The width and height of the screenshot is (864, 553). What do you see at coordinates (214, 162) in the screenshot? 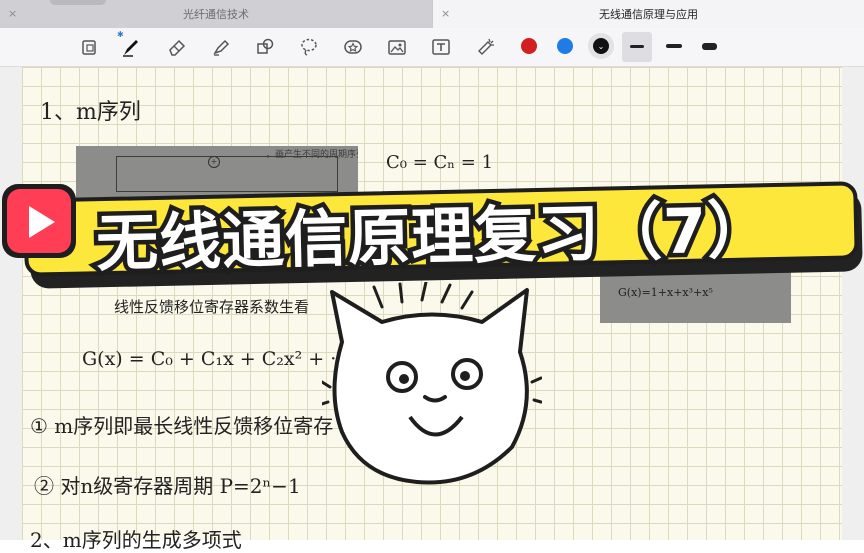
I see `xor-symbol: +` at bounding box center [214, 162].